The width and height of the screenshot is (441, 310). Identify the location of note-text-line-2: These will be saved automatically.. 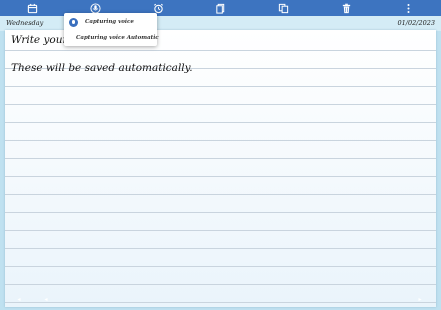
(102, 68).